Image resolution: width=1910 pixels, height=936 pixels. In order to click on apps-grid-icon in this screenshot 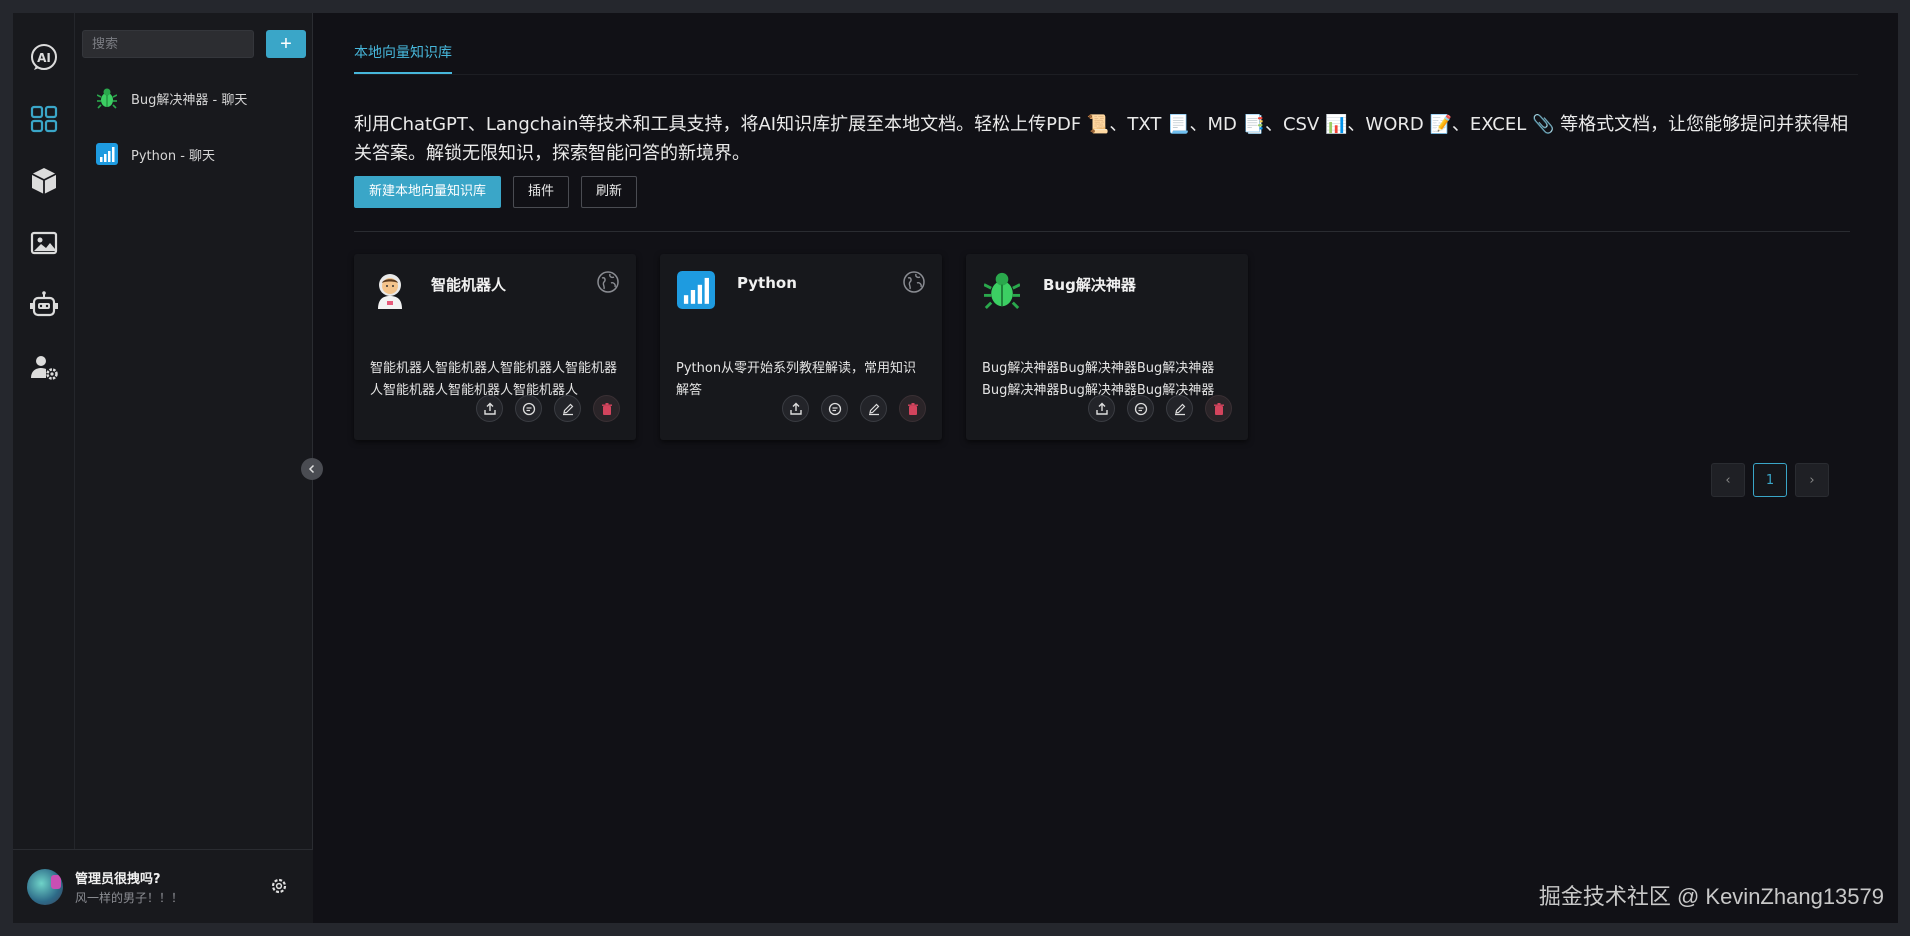, I will do `click(44, 119)`.